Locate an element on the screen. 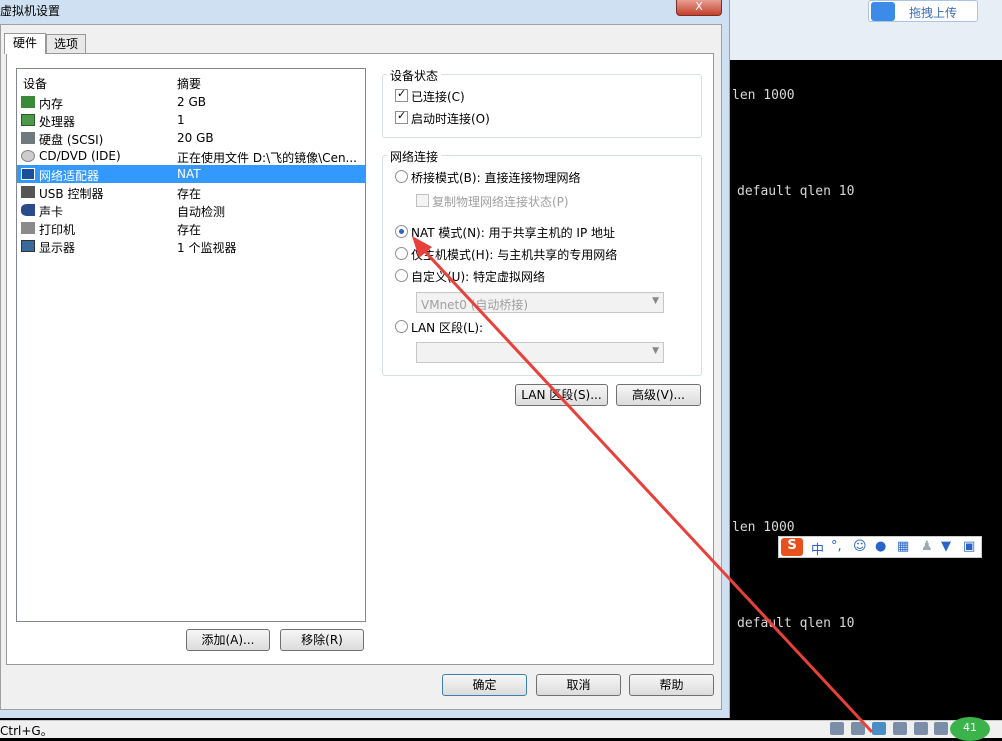 This screenshot has height=741, width=1002. device-summary: 20 GB is located at coordinates (195, 138).